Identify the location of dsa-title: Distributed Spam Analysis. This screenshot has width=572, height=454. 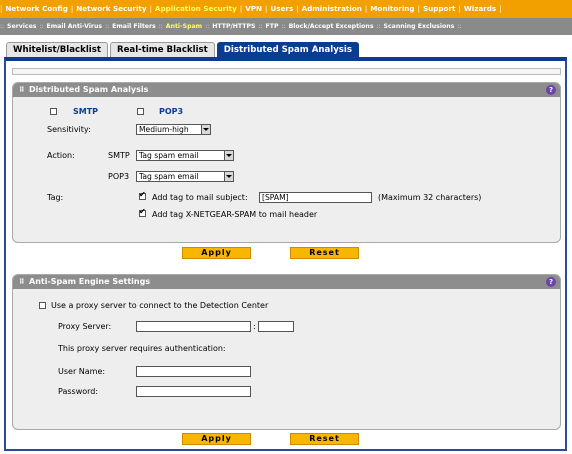
(89, 89).